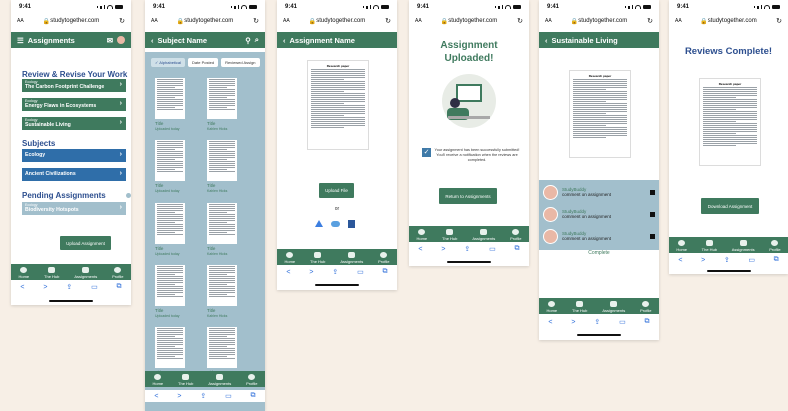 The width and height of the screenshot is (788, 411). I want to click on upload-assignment-button: Upload Assignment, so click(85, 243).